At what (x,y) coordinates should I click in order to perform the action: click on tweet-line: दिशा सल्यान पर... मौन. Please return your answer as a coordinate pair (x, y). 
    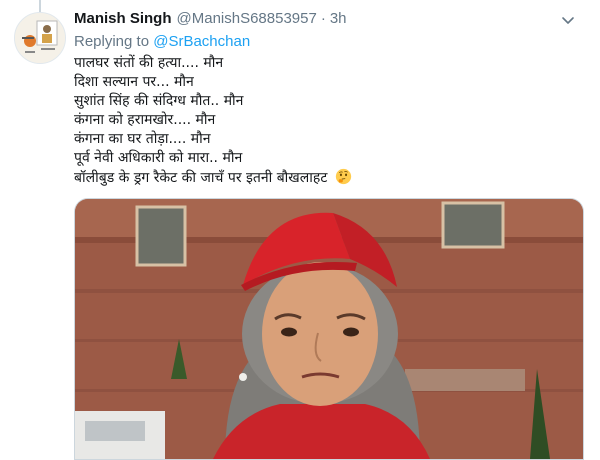
    Looking at the image, I should click on (134, 82).